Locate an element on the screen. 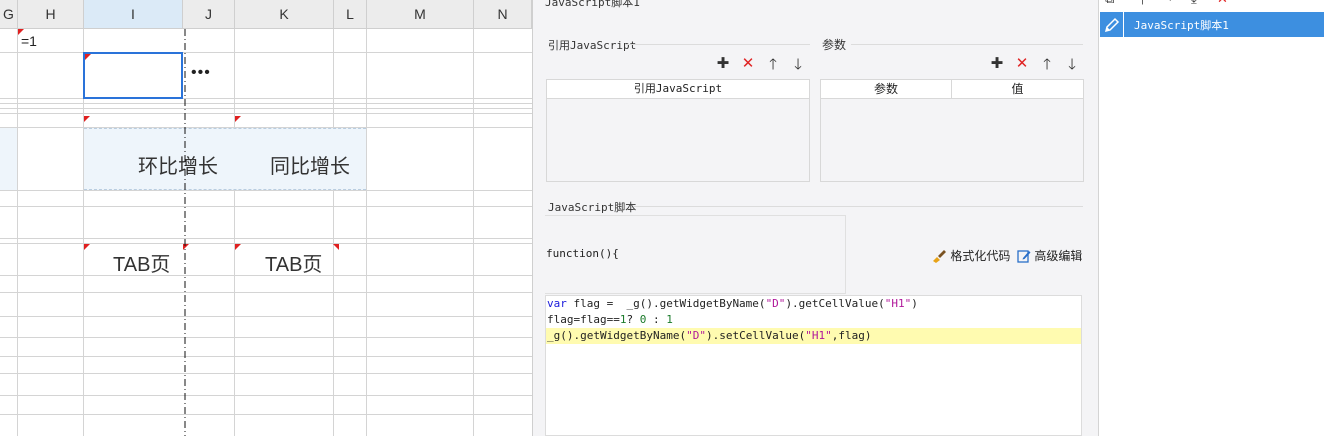  list-item: JavaScript脚本1 is located at coordinates (1212, 24).